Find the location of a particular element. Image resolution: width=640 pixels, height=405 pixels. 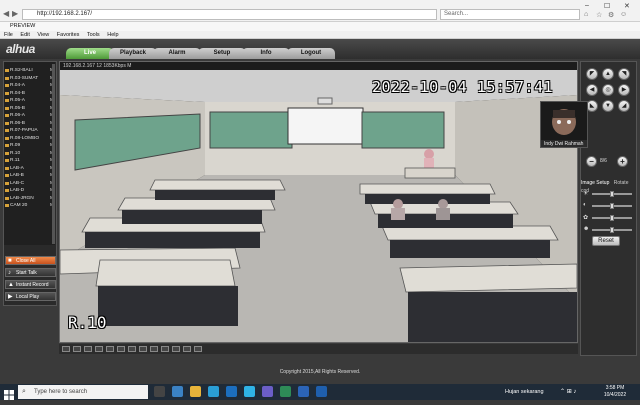

close-window-icon: ✕ is located at coordinates (627, 6).